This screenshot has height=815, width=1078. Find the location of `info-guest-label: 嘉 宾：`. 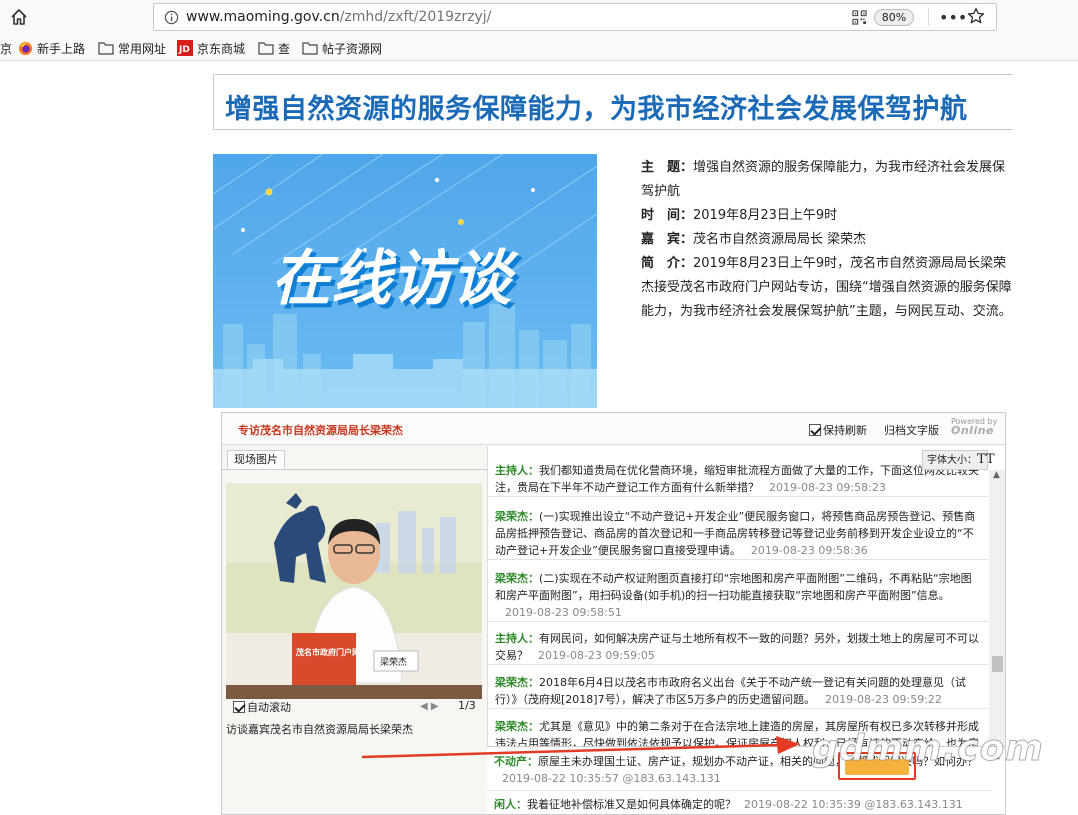

info-guest-label: 嘉 宾： is located at coordinates (667, 239).